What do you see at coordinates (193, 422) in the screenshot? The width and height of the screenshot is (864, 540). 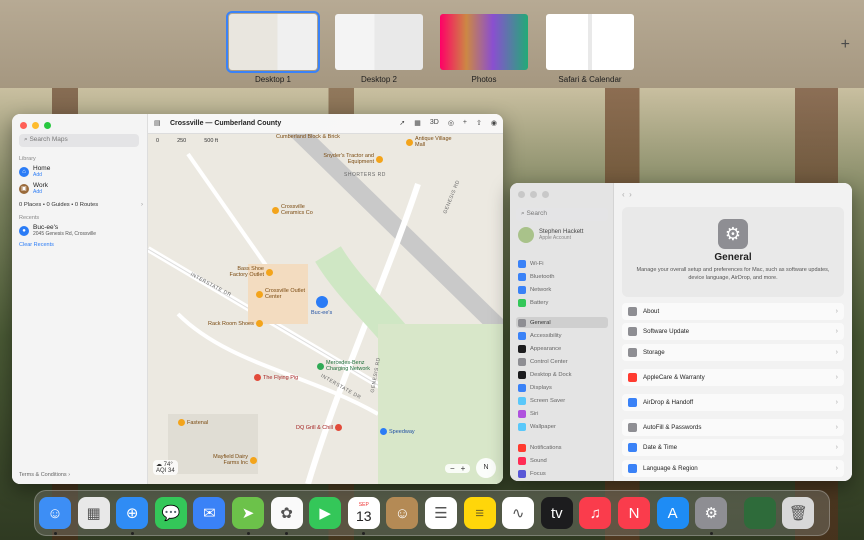 I see `poi-fastenal: Fastenal` at bounding box center [193, 422].